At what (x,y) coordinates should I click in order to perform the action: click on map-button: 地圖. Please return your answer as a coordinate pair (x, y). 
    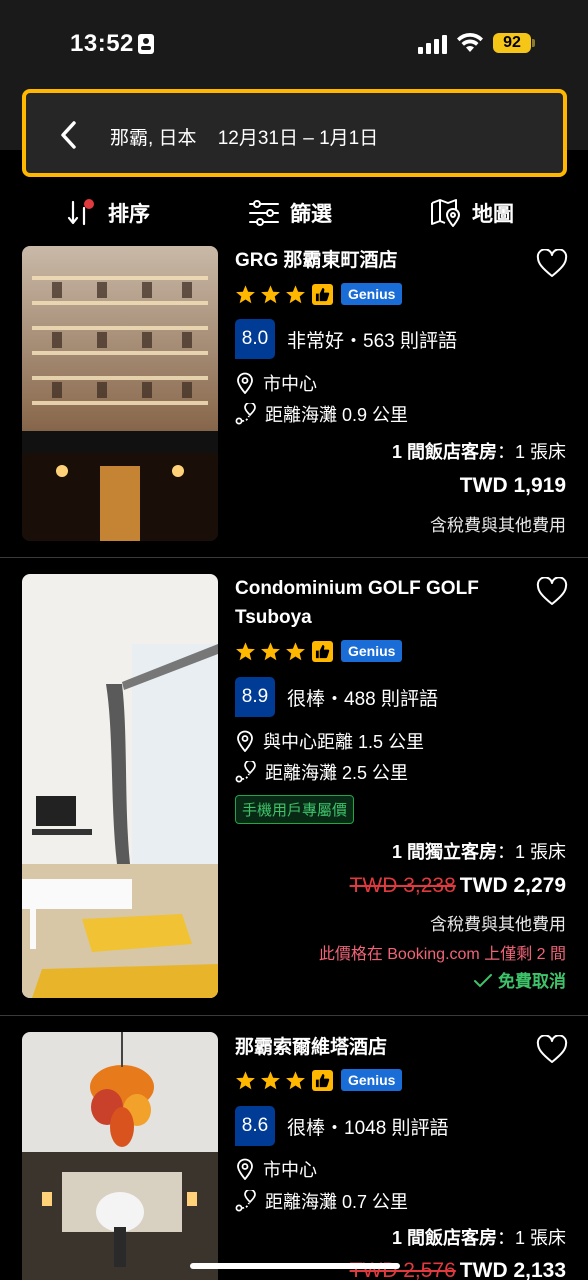
    Looking at the image, I should click on (472, 213).